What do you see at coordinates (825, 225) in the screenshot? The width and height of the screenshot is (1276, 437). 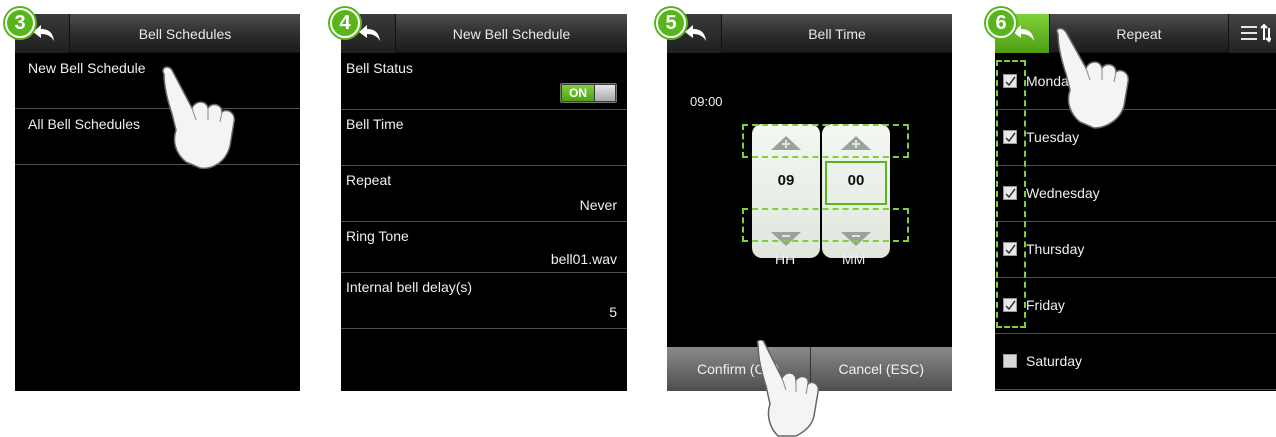 I see `down-buttons-highlight` at bounding box center [825, 225].